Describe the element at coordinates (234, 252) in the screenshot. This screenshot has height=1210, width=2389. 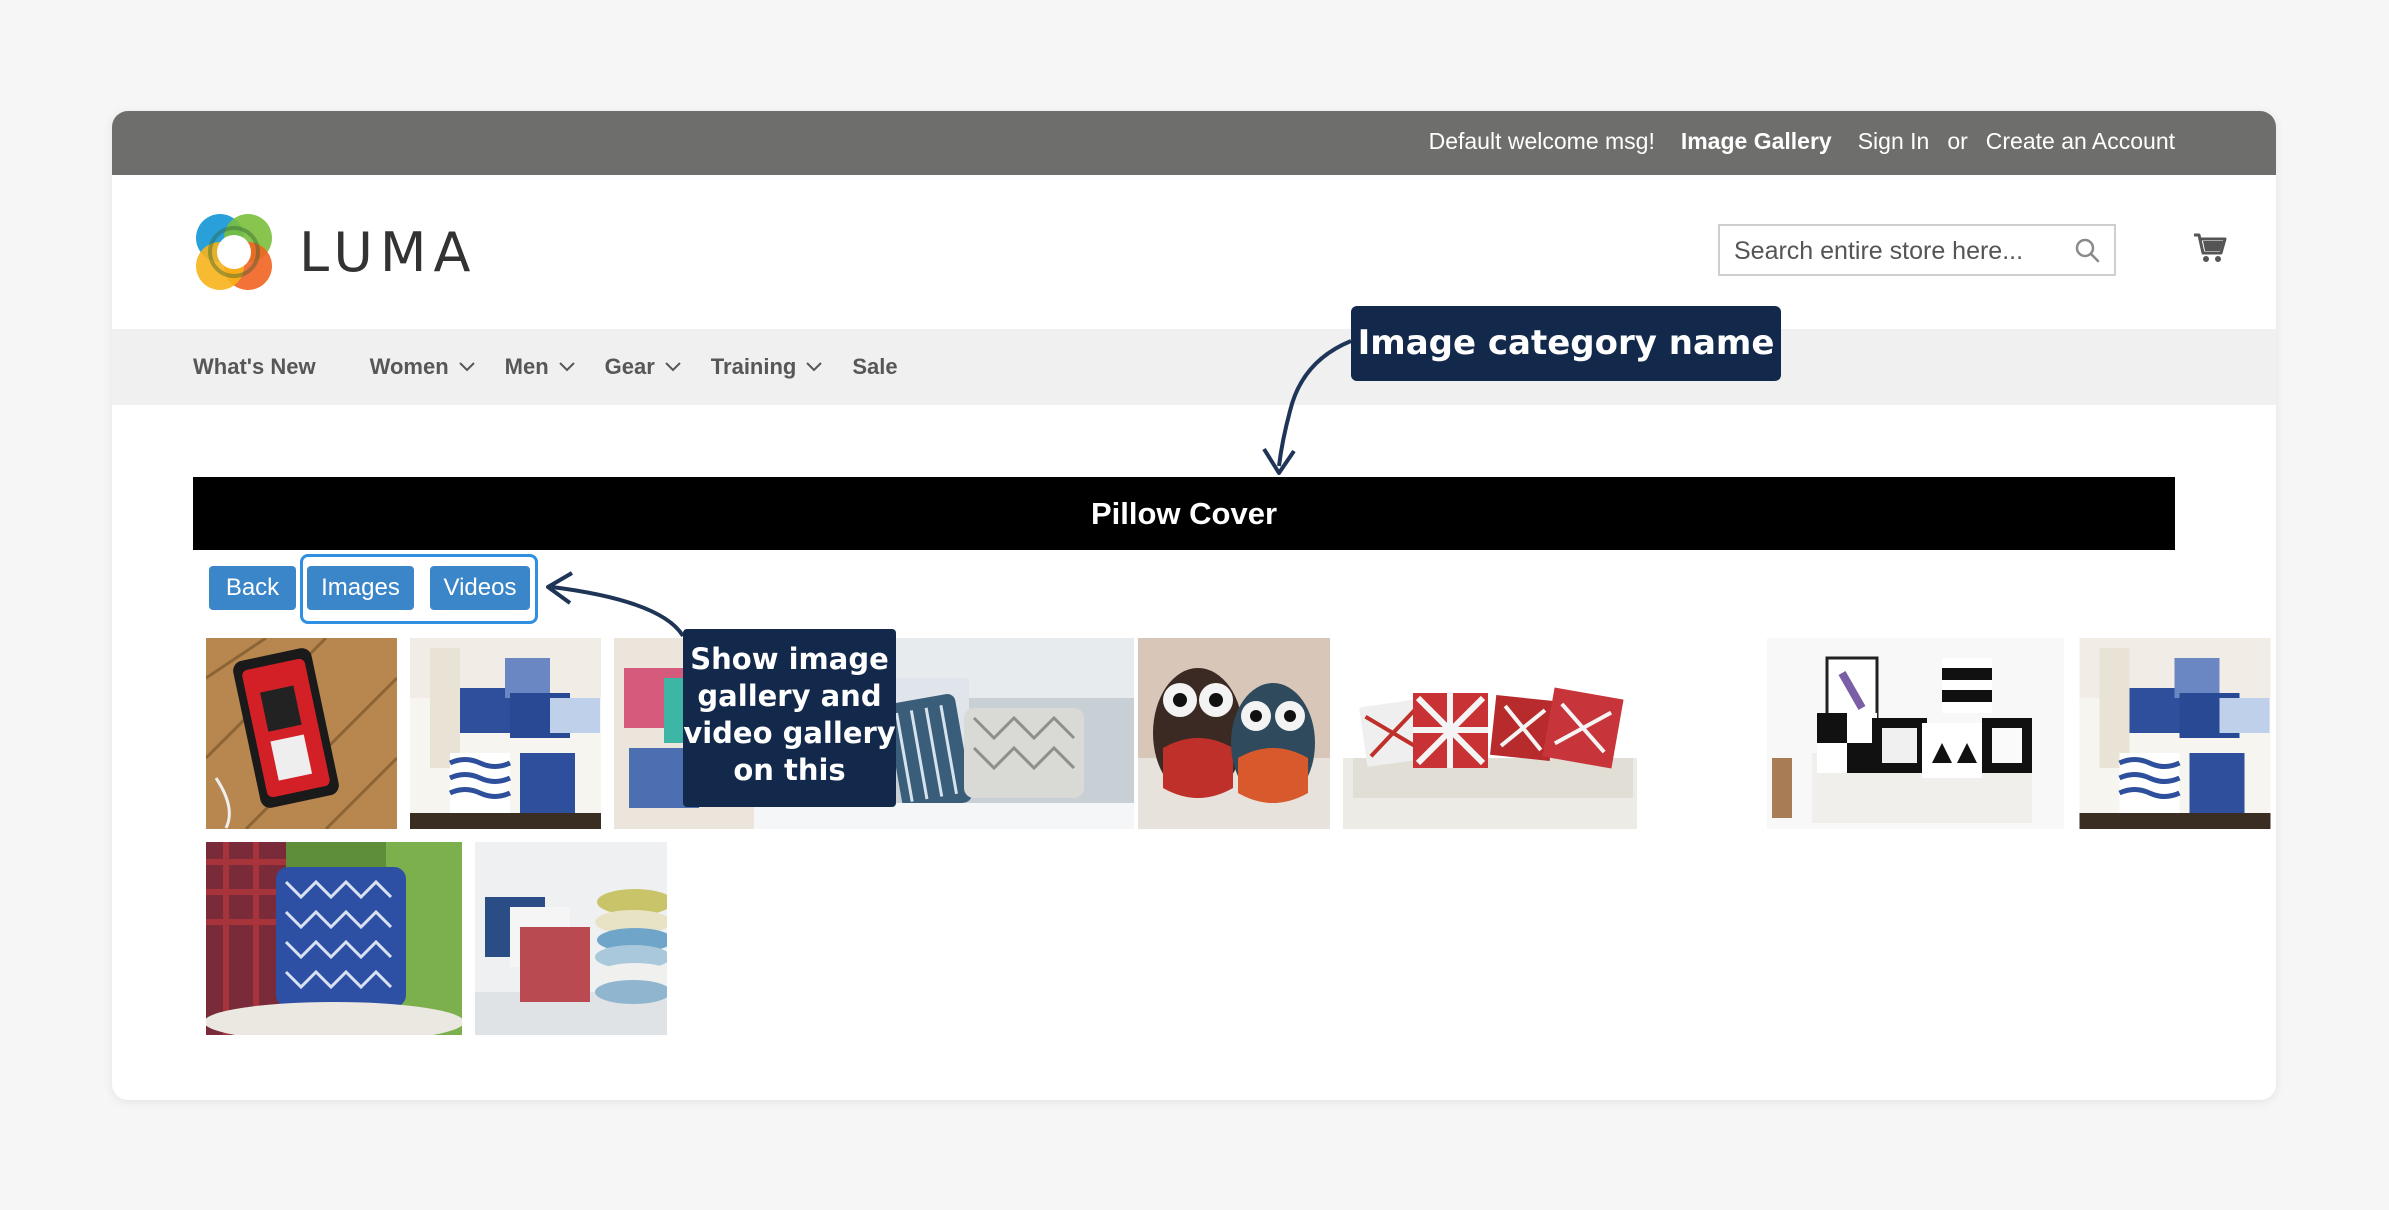
I see `luma-logo-icon` at that location.